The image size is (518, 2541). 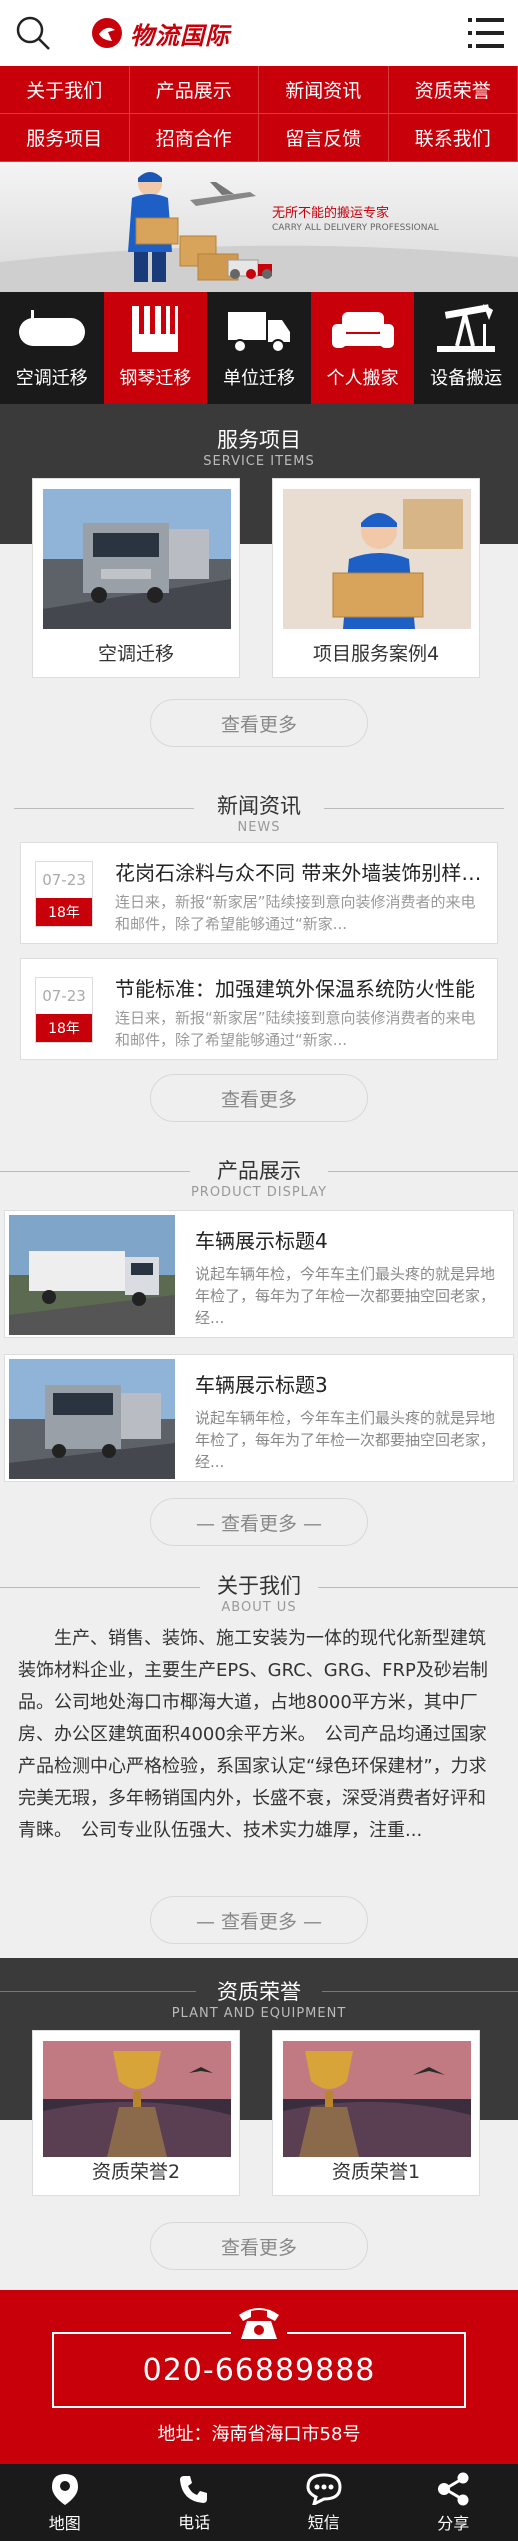 I want to click on nav-item: 留言反馈, so click(x=324, y=138).